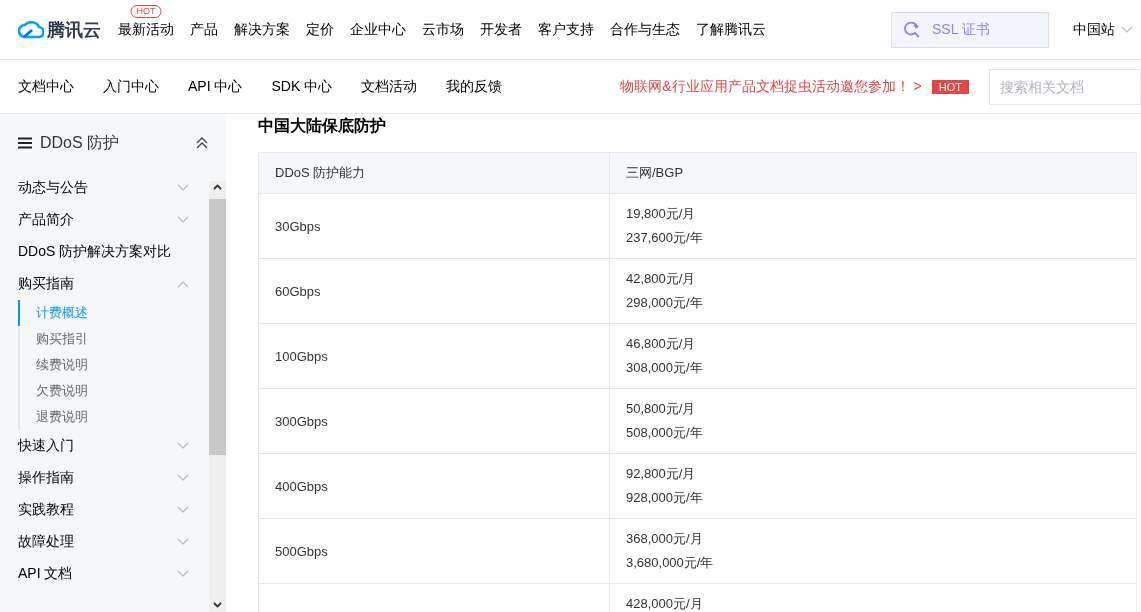  I want to click on nav-link: 产品, so click(204, 29).